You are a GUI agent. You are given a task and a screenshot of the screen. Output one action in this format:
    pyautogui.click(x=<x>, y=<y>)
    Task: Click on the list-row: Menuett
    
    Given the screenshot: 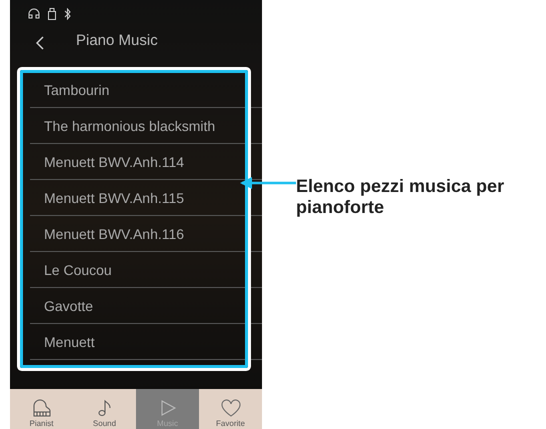 What is the action you would take?
    pyautogui.click(x=146, y=342)
    